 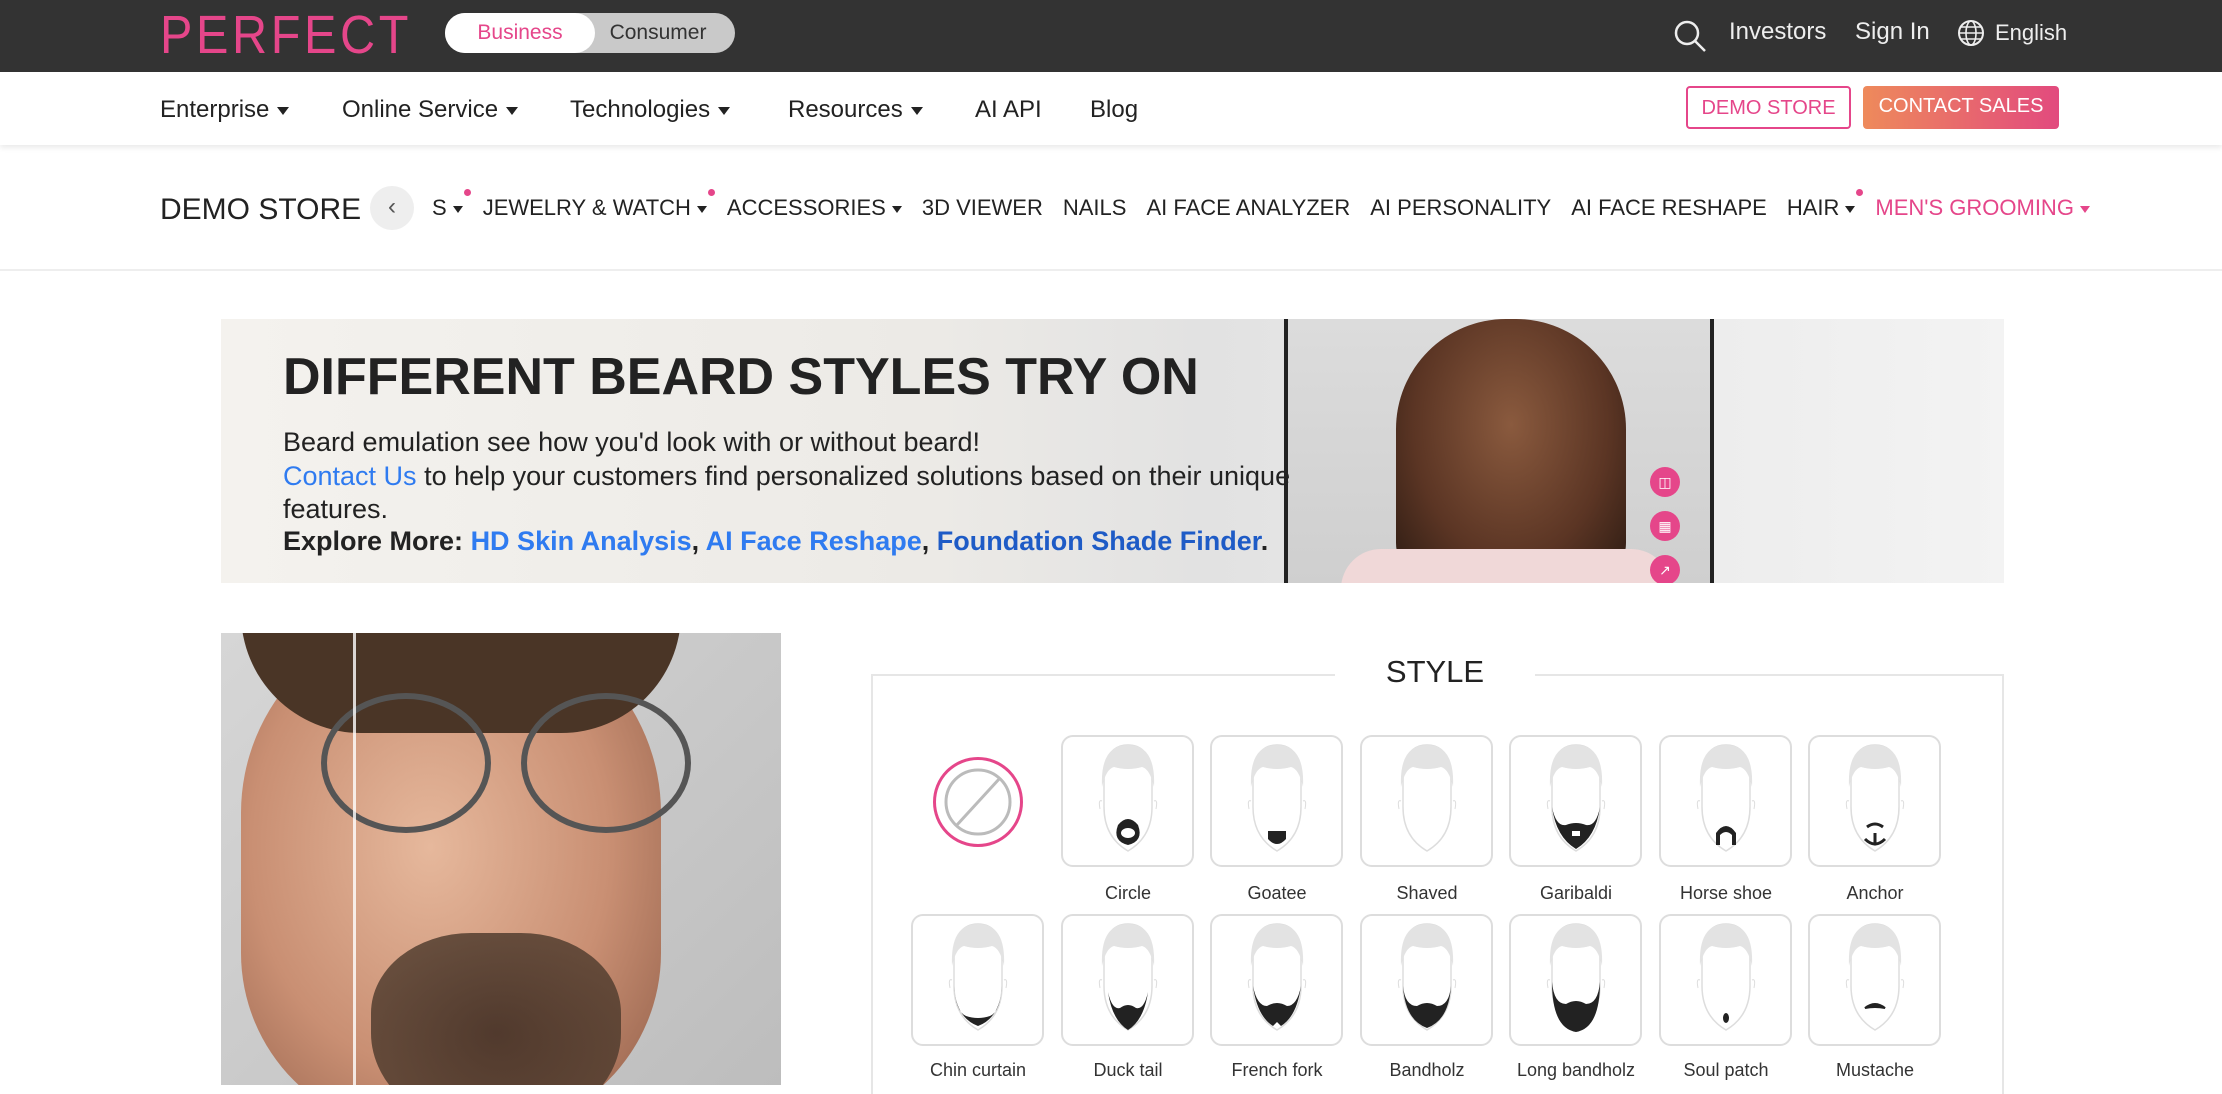 What do you see at coordinates (1971, 33) in the screenshot?
I see `globe-icon` at bounding box center [1971, 33].